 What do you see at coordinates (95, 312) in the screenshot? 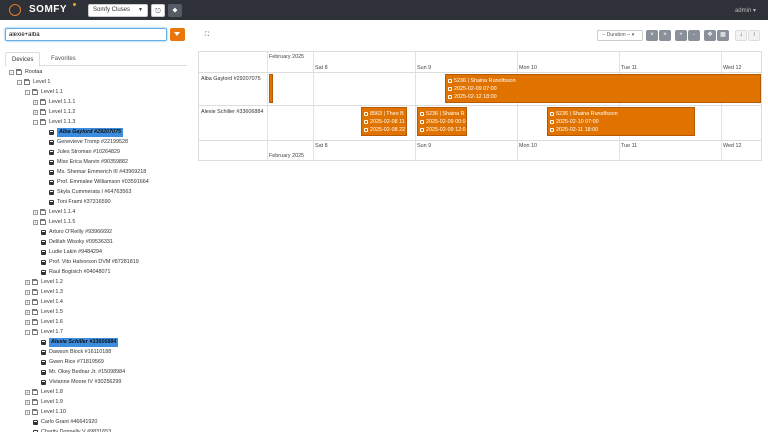
I see `tree-folder-row: + Level 1.5` at bounding box center [95, 312].